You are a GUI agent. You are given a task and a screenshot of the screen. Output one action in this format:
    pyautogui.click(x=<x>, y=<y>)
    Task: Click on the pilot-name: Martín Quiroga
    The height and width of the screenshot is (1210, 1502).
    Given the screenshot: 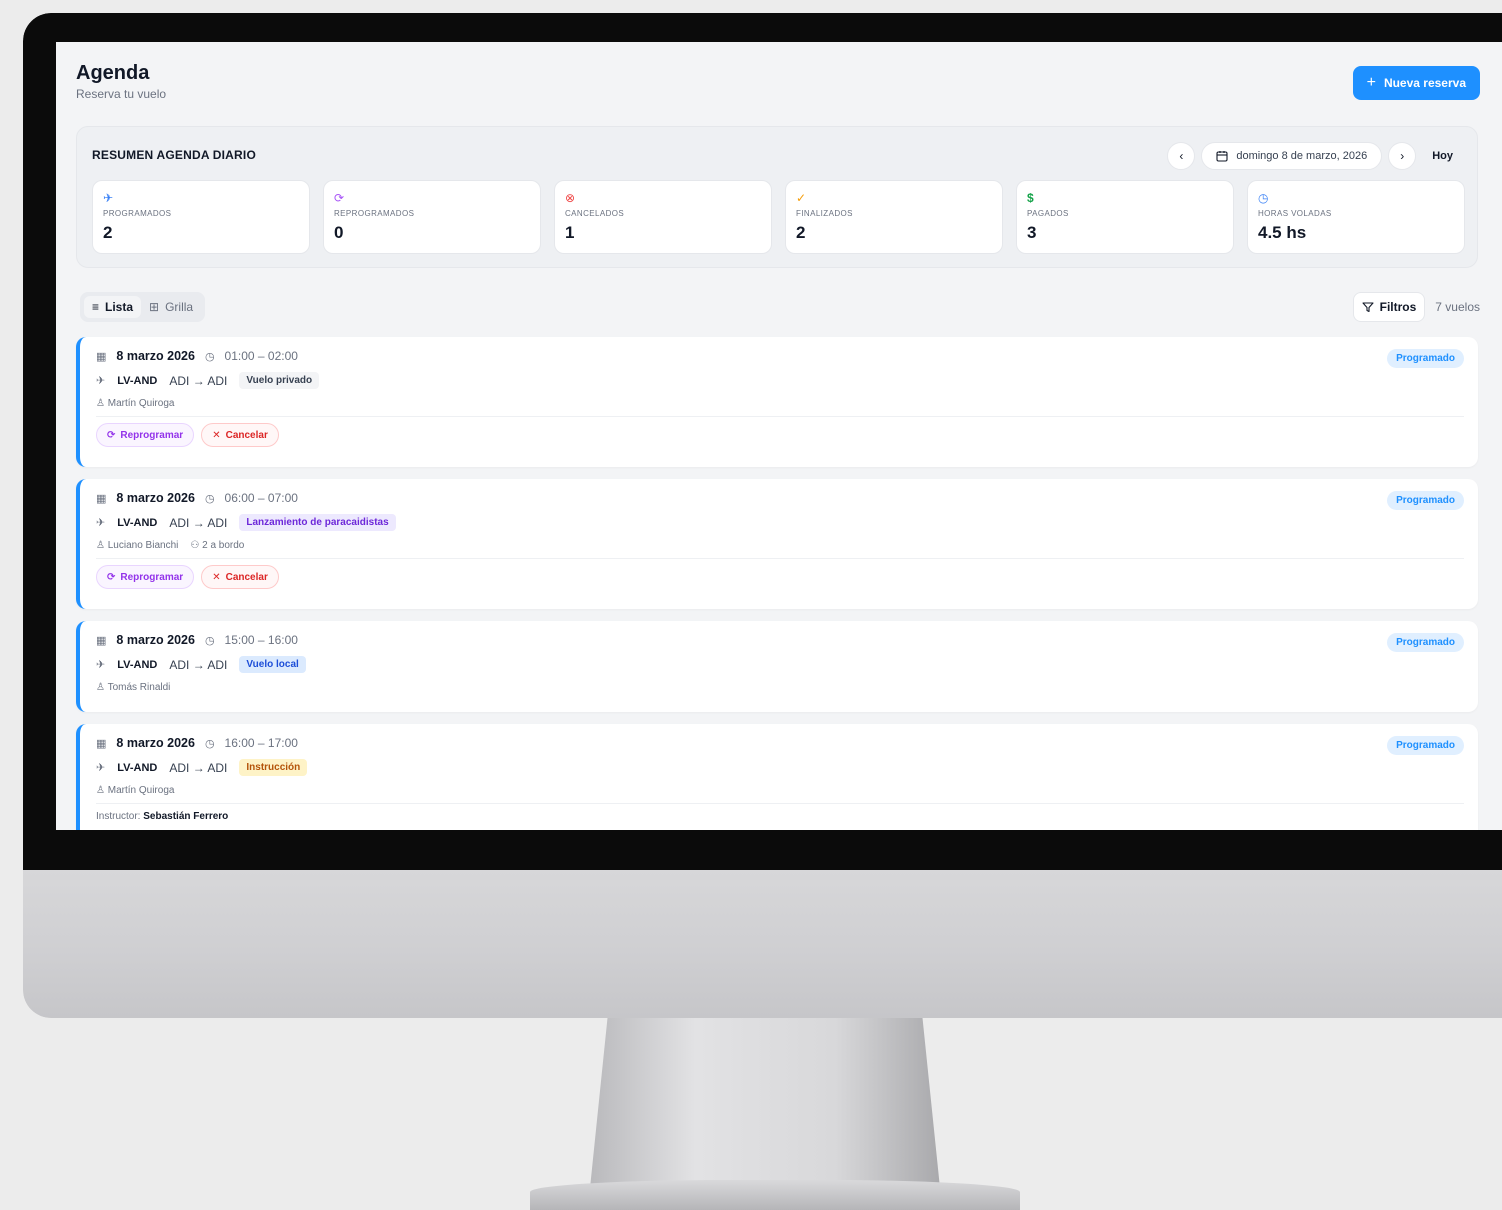 What is the action you would take?
    pyautogui.click(x=141, y=403)
    